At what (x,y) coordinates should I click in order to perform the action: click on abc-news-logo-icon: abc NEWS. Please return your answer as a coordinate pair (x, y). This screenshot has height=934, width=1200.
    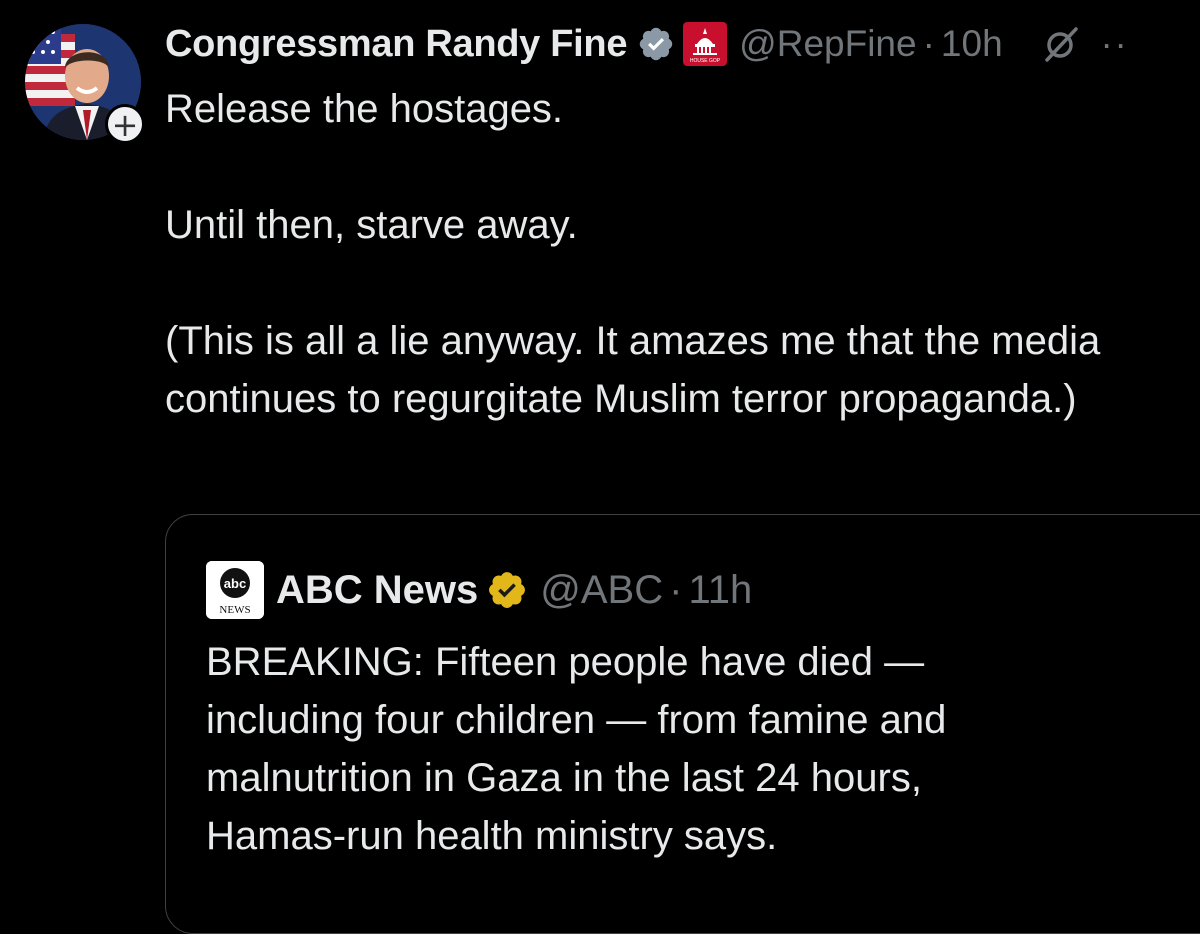
    Looking at the image, I should click on (235, 590).